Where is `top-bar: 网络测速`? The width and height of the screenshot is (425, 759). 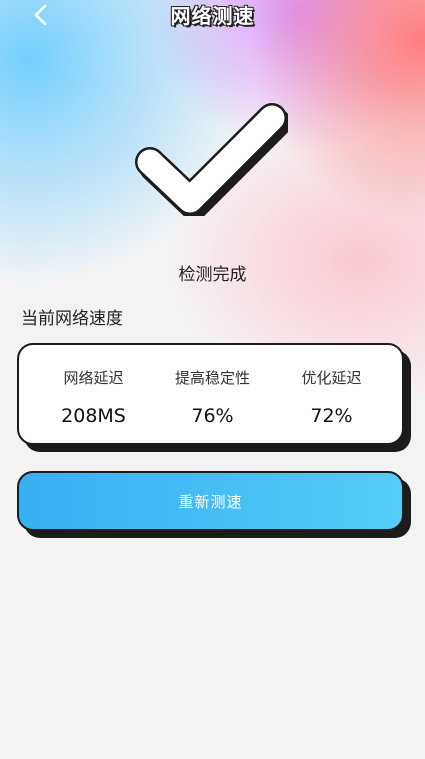 top-bar: 网络测速 is located at coordinates (212, 15).